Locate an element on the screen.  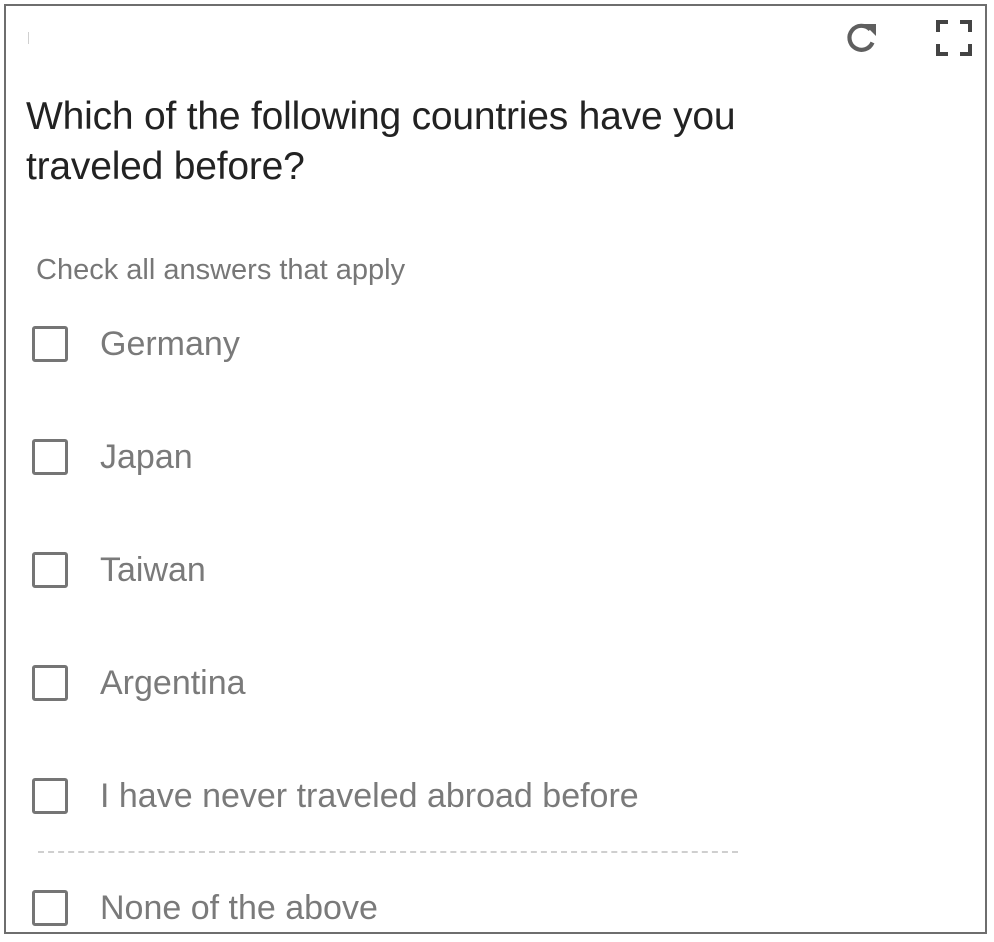
fullscreen-icon is located at coordinates (954, 38).